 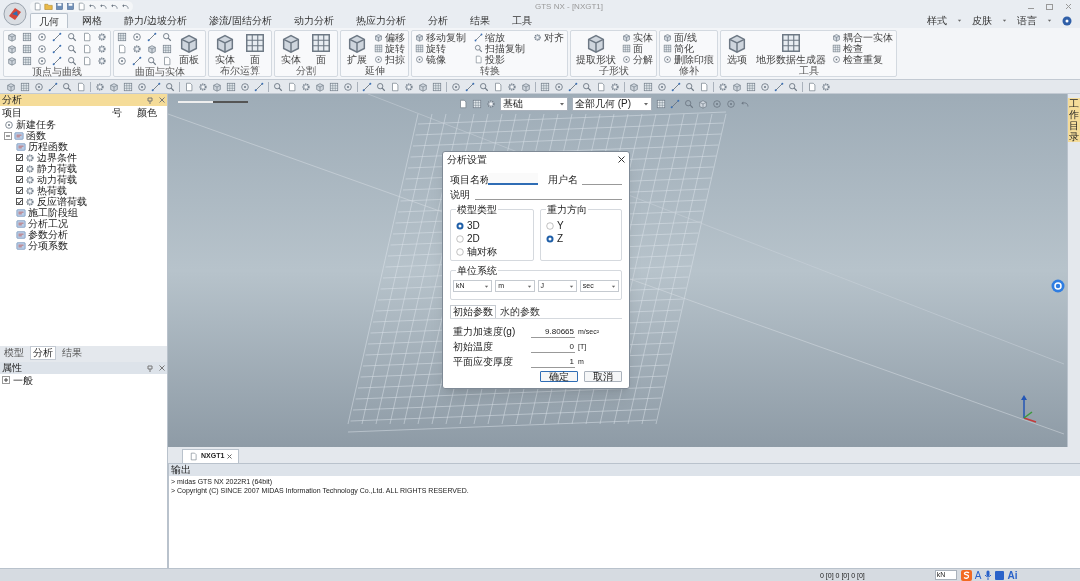 What do you see at coordinates (1012, 575) in the screenshot?
I see `ai-label: Ai` at bounding box center [1012, 575].